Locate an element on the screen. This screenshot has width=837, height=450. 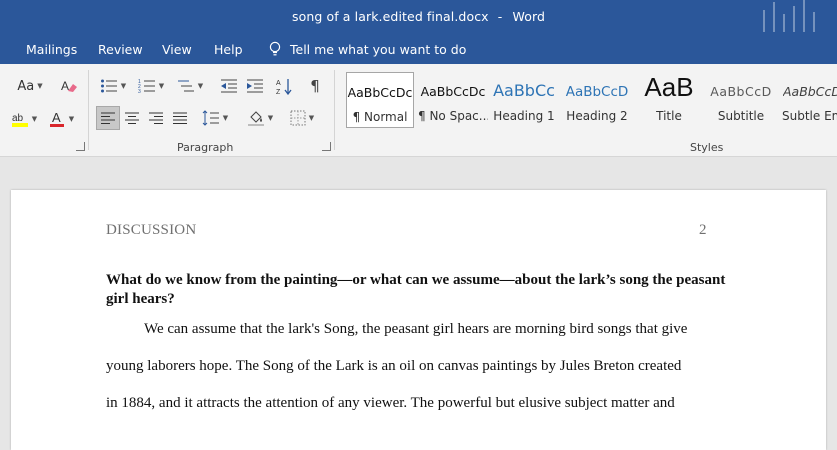
style-title: AaB Title is located at coordinates (669, 100).